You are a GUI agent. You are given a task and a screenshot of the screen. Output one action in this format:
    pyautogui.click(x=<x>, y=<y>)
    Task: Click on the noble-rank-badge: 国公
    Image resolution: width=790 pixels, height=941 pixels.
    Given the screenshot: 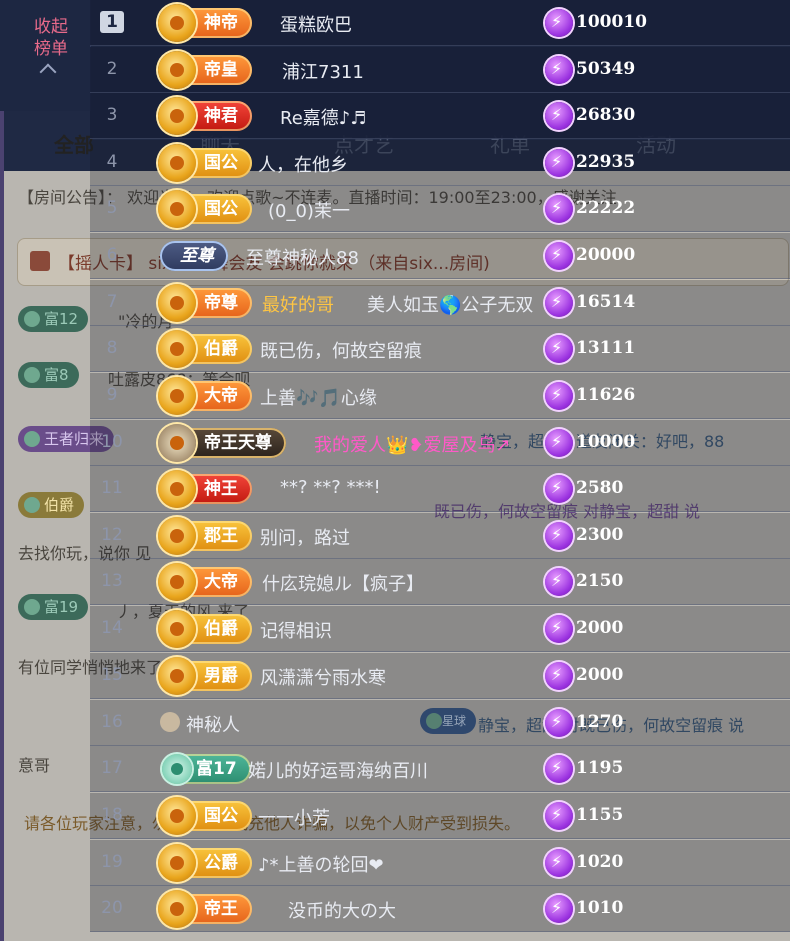 What is the action you would take?
    pyautogui.click(x=205, y=816)
    